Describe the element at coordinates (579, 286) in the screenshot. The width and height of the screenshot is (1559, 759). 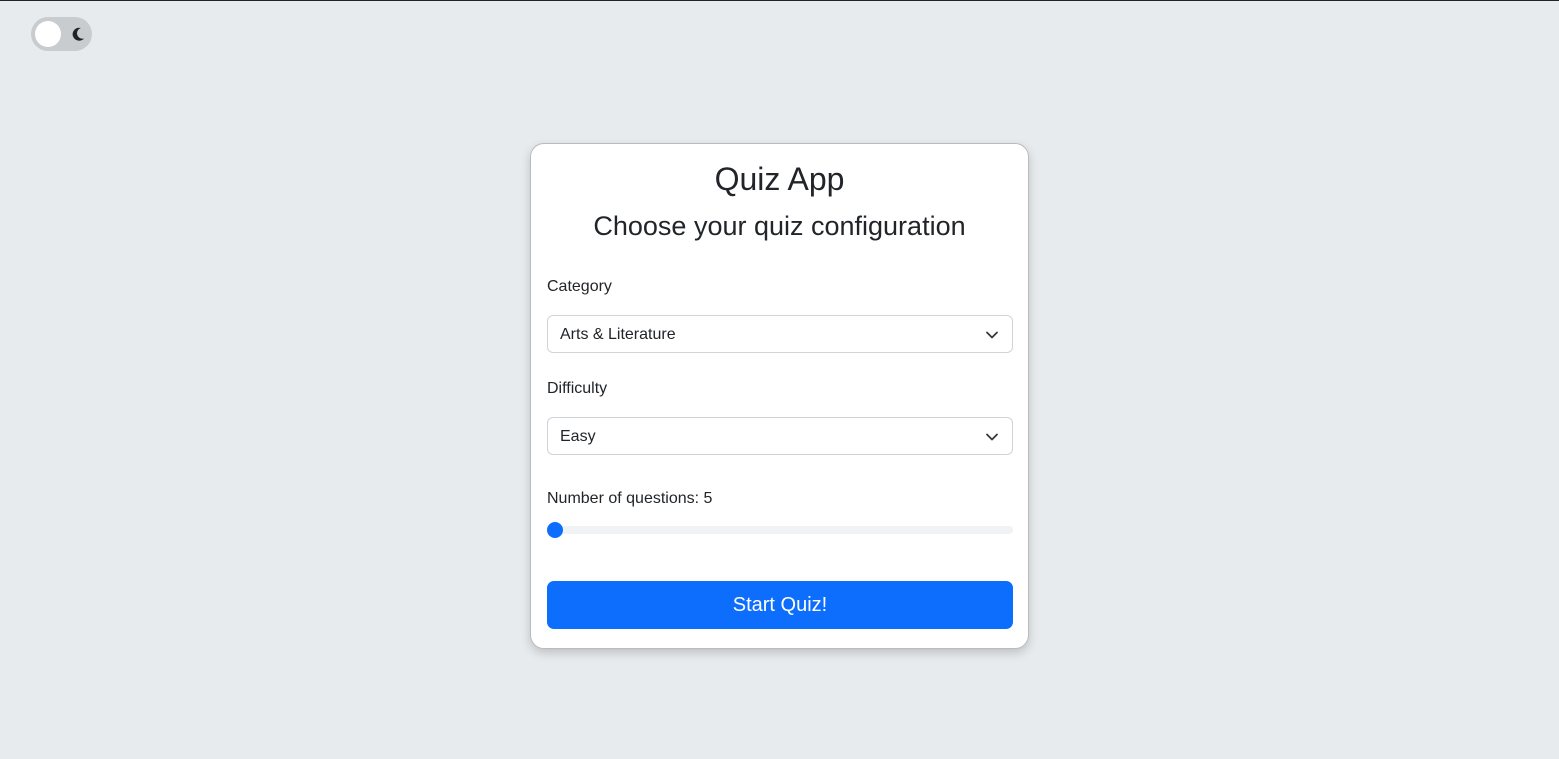
I see `category-label: Category` at that location.